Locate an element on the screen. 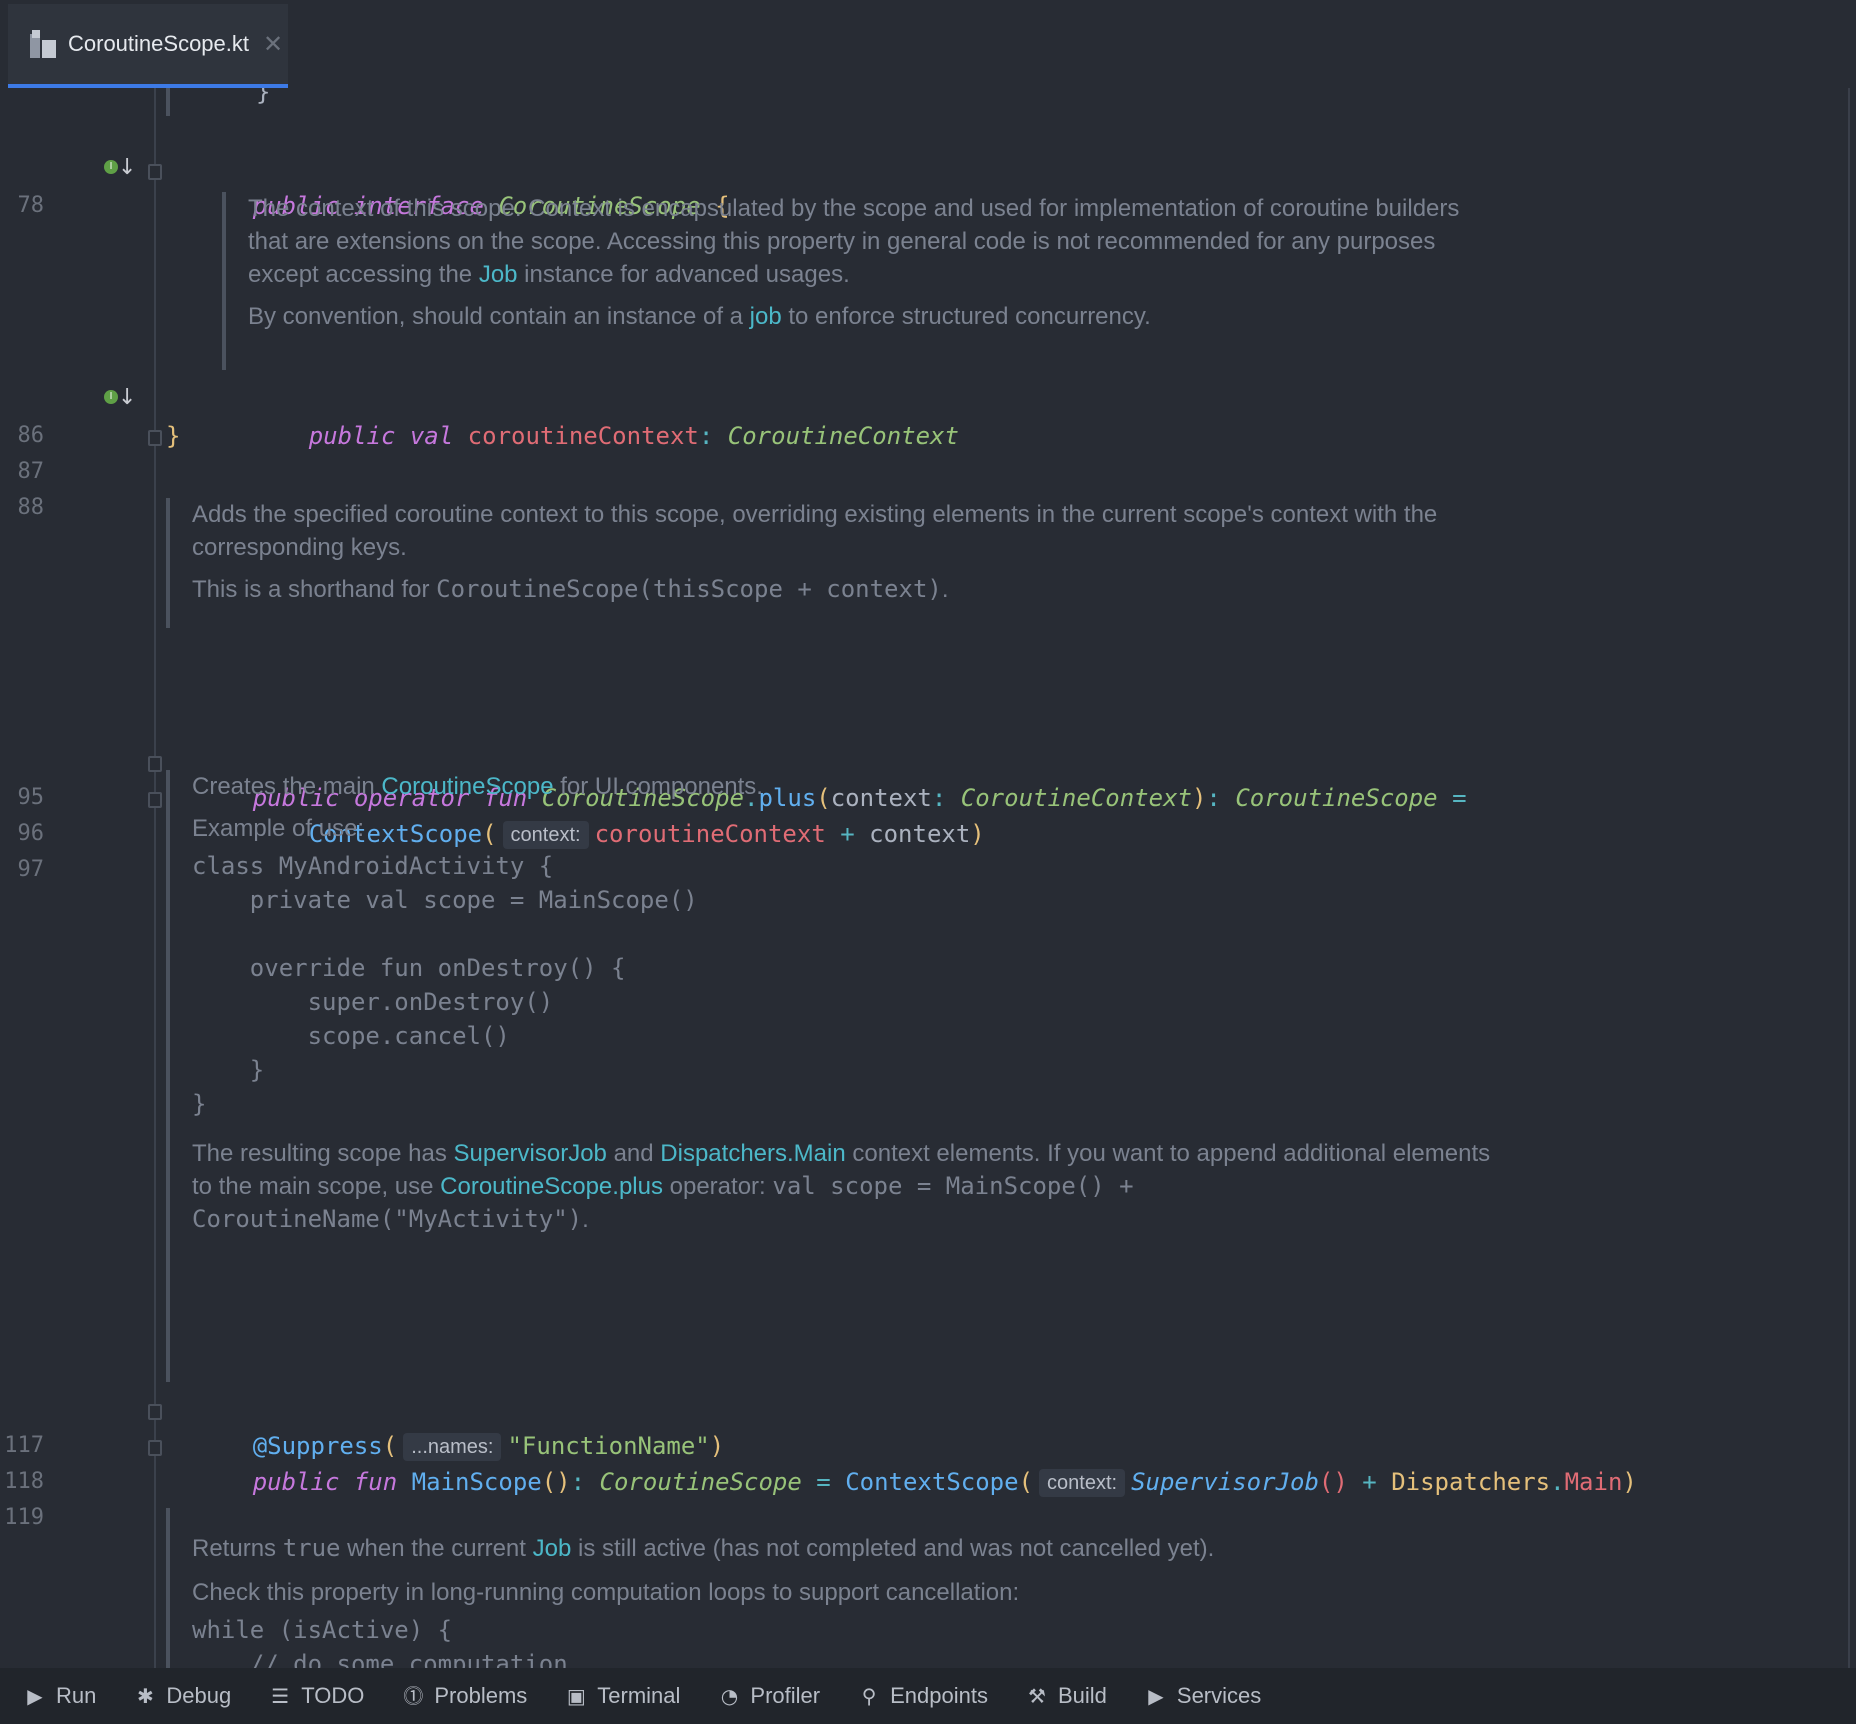  line-number: 119 is located at coordinates (24, 1517).